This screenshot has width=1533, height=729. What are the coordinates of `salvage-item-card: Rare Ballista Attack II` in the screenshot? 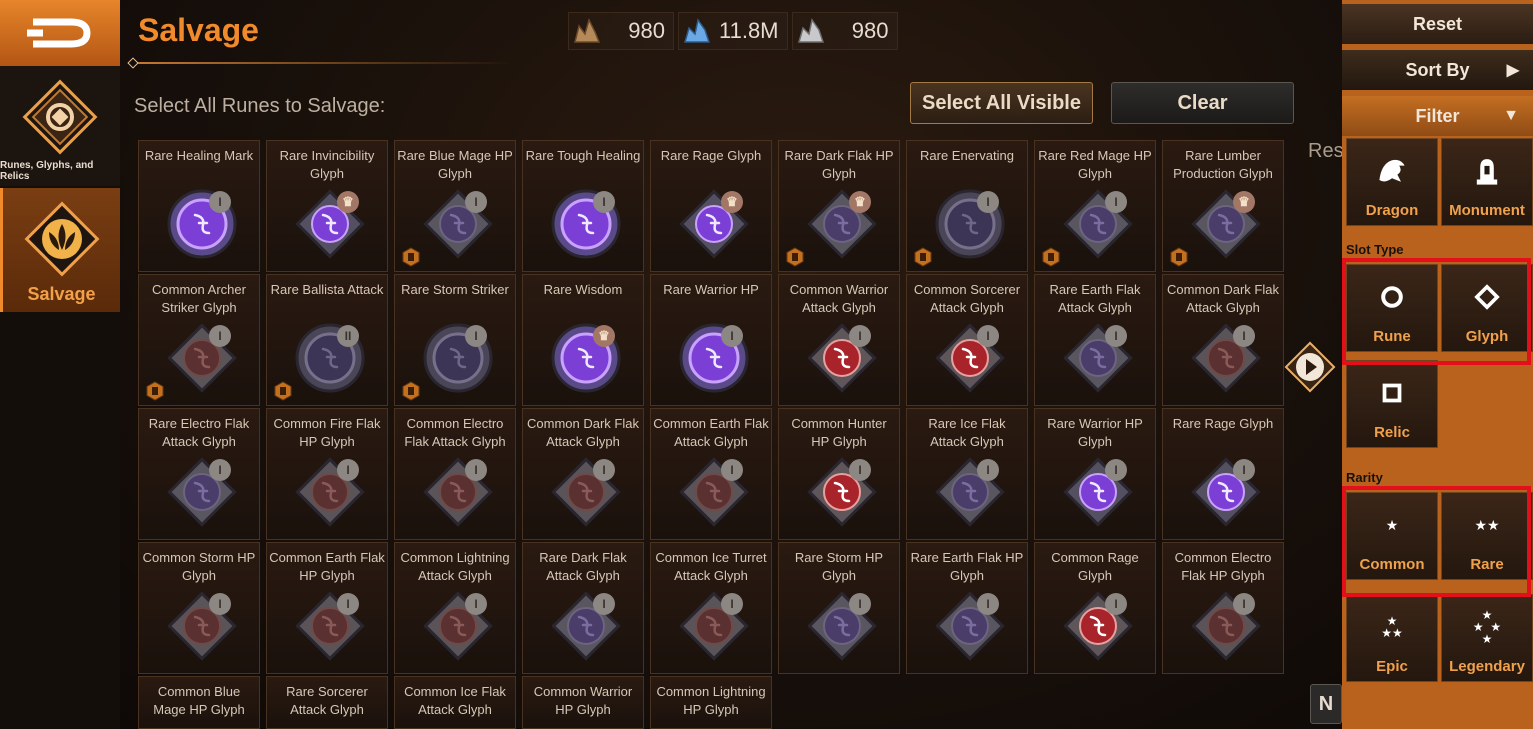 It's located at (327, 340).